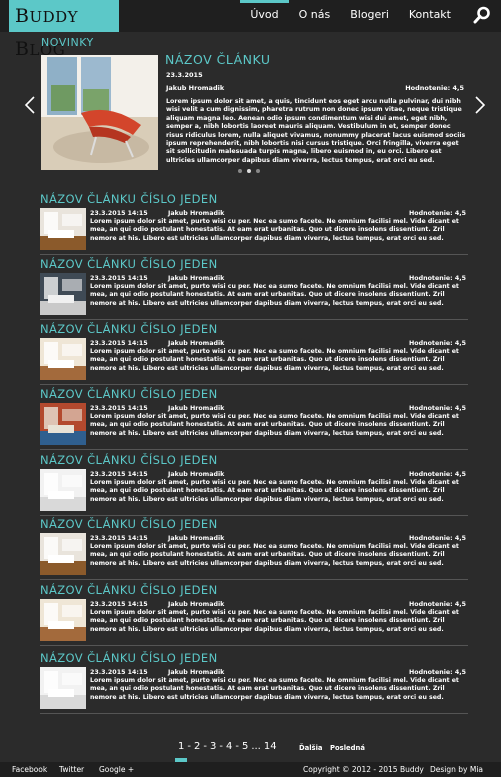 Image resolution: width=501 pixels, height=777 pixels. What do you see at coordinates (369, 16) in the screenshot?
I see `nav-item-blogeri: Blogeri` at bounding box center [369, 16].